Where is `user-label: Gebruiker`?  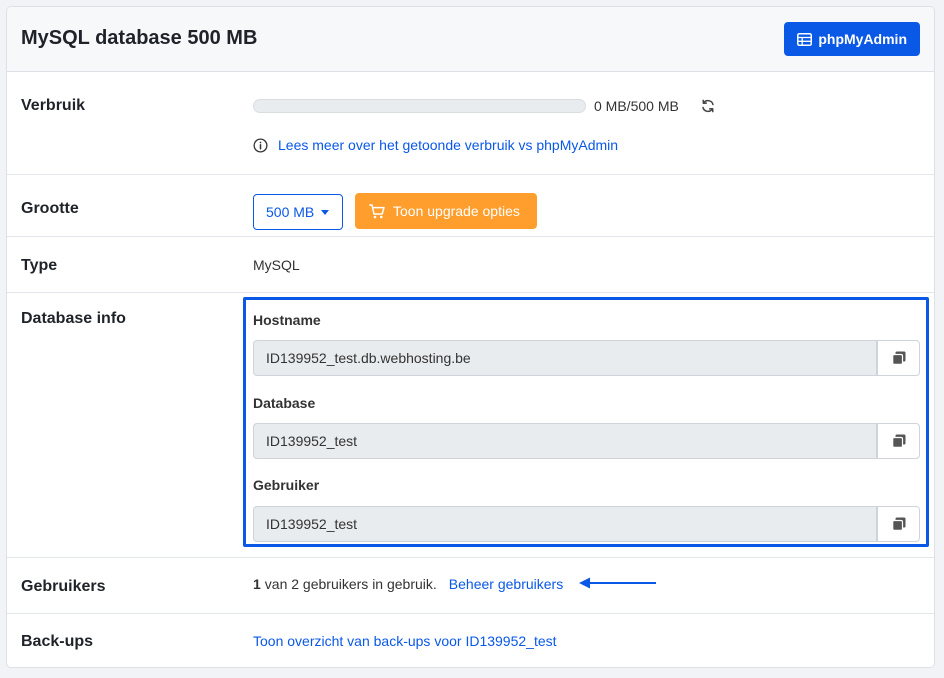
user-label: Gebruiker is located at coordinates (286, 485).